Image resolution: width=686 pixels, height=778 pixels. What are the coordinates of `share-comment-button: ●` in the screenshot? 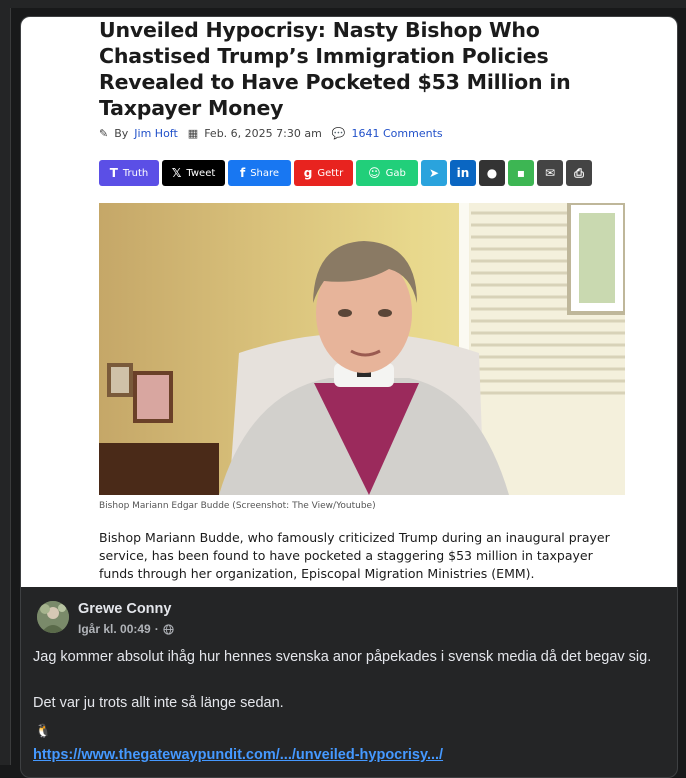 It's located at (492, 173).